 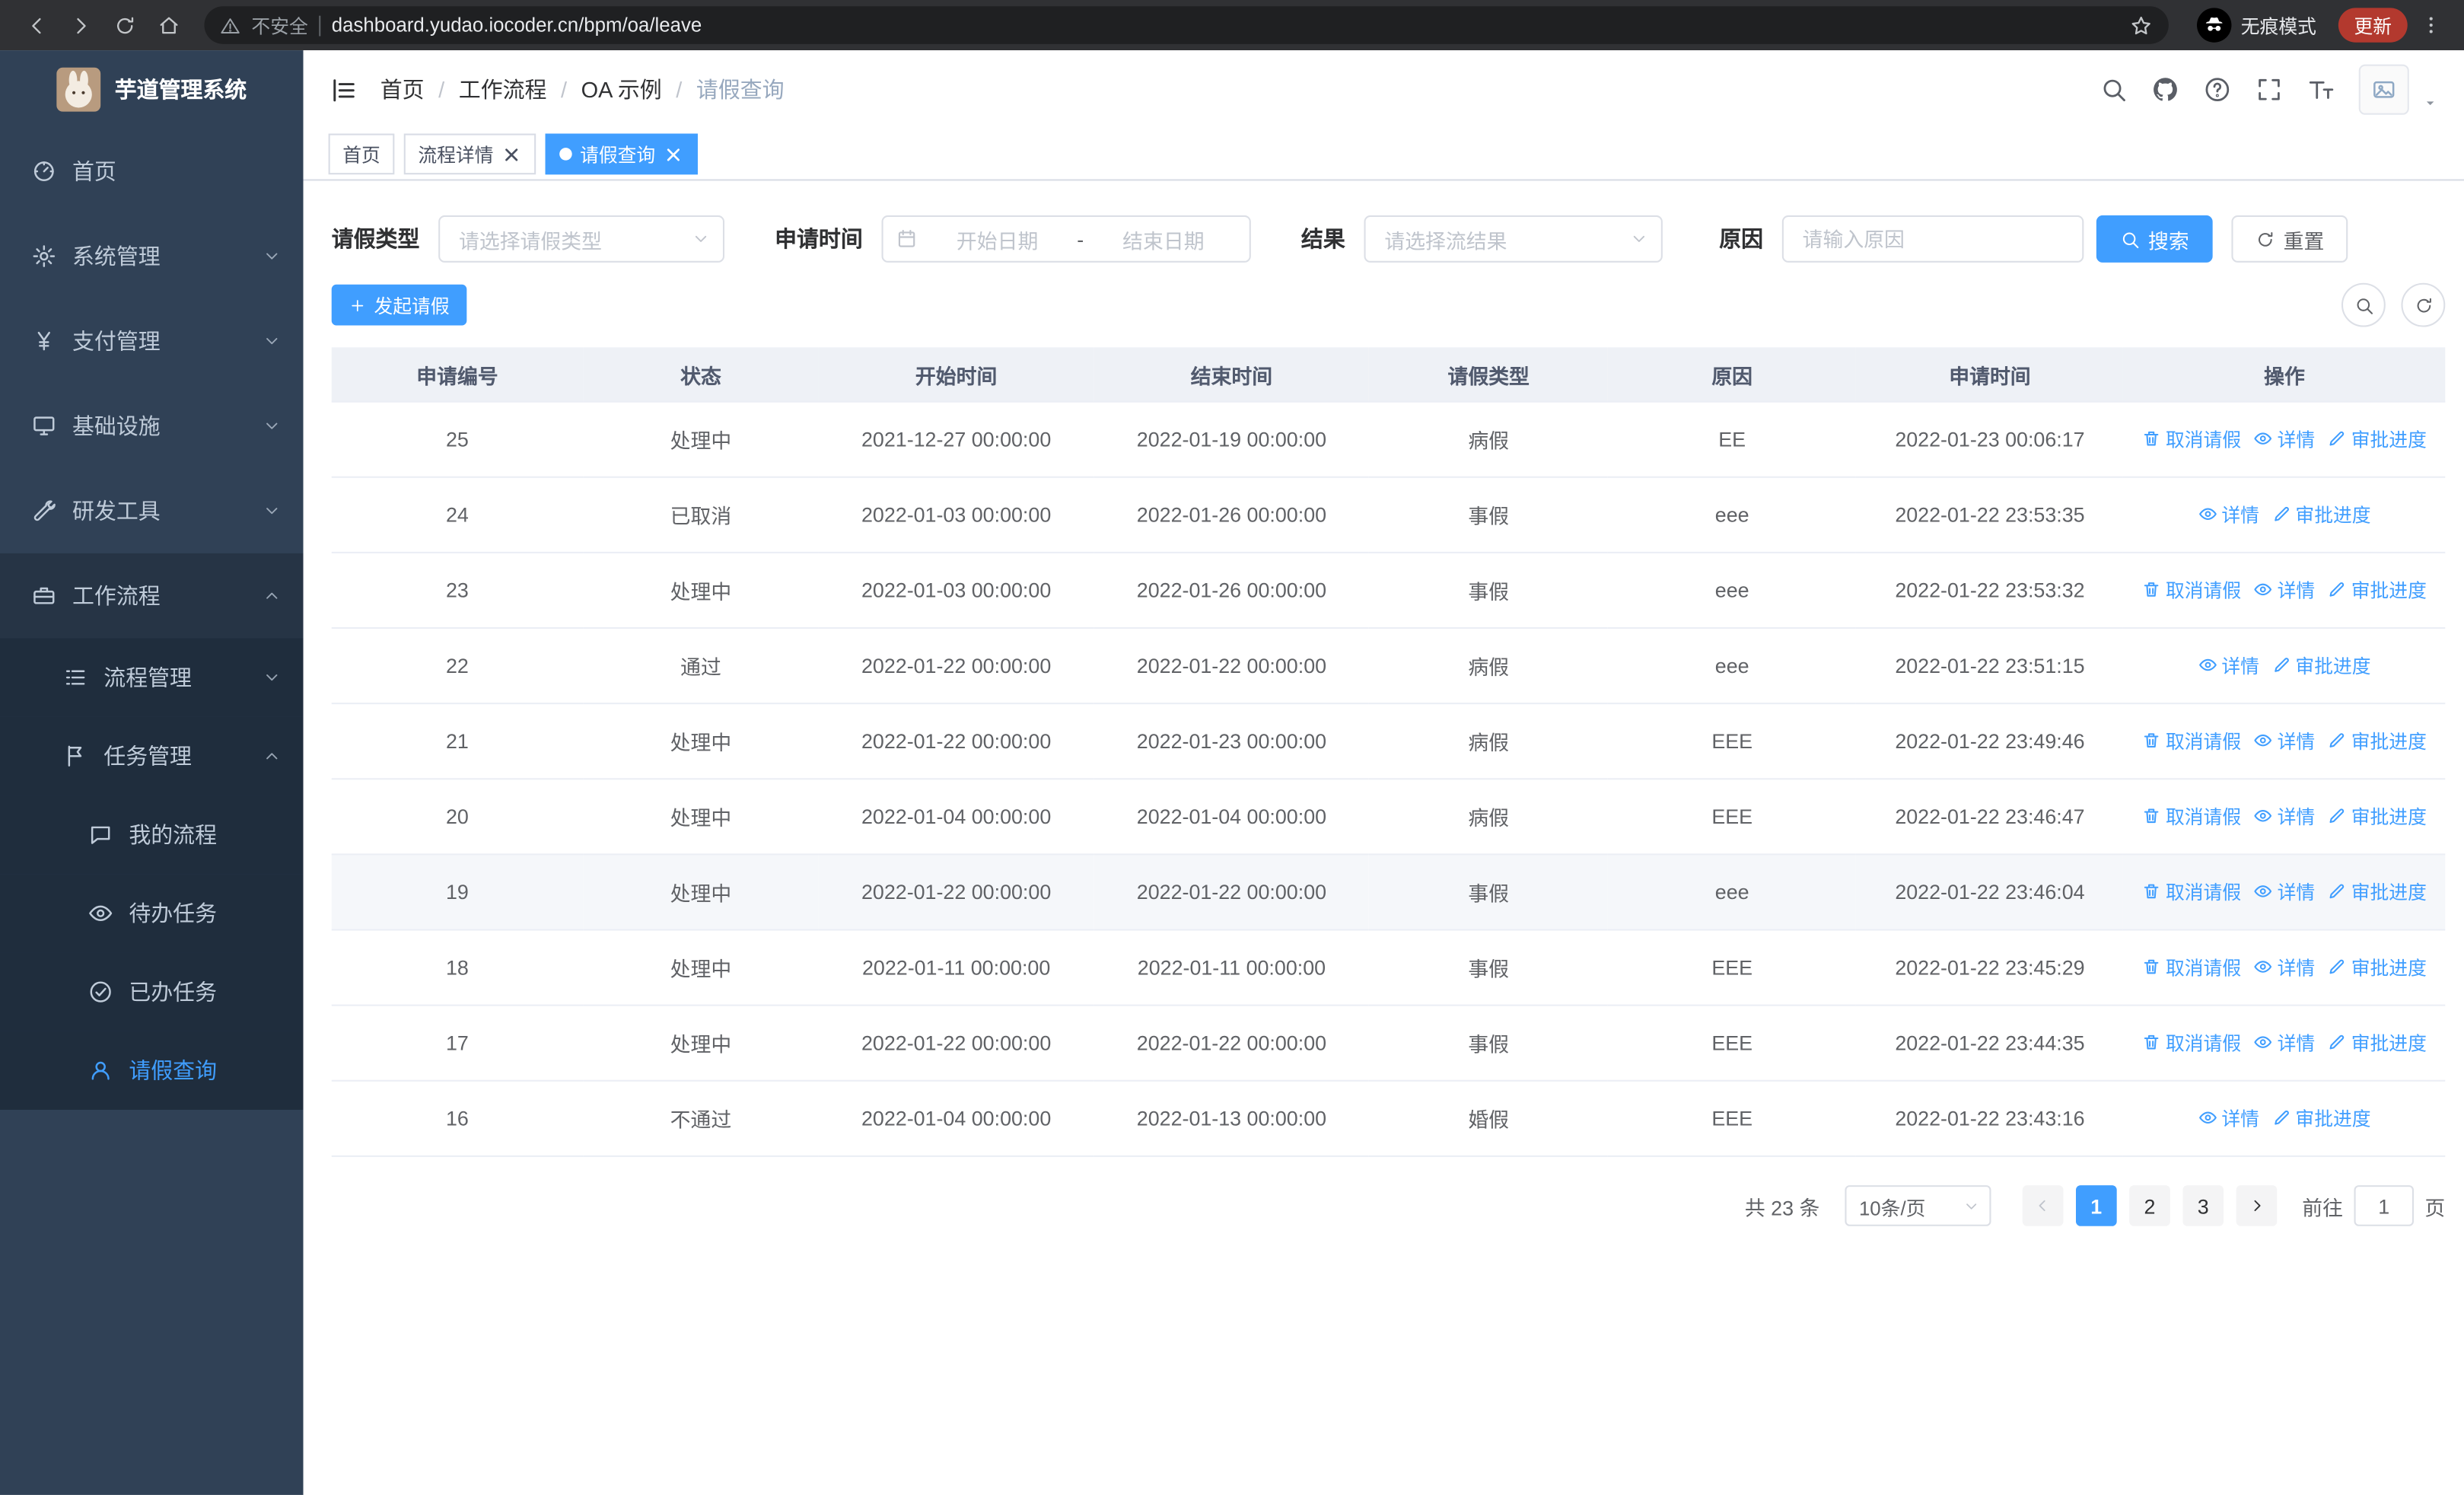 I want to click on sidebar-item-payment: 支付管理, so click(x=152, y=341).